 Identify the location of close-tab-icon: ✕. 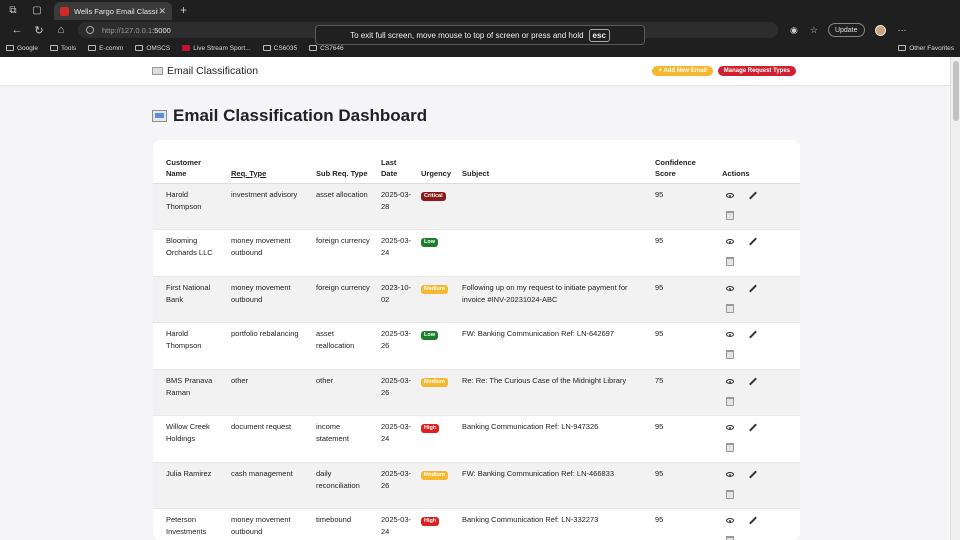
(162, 11).